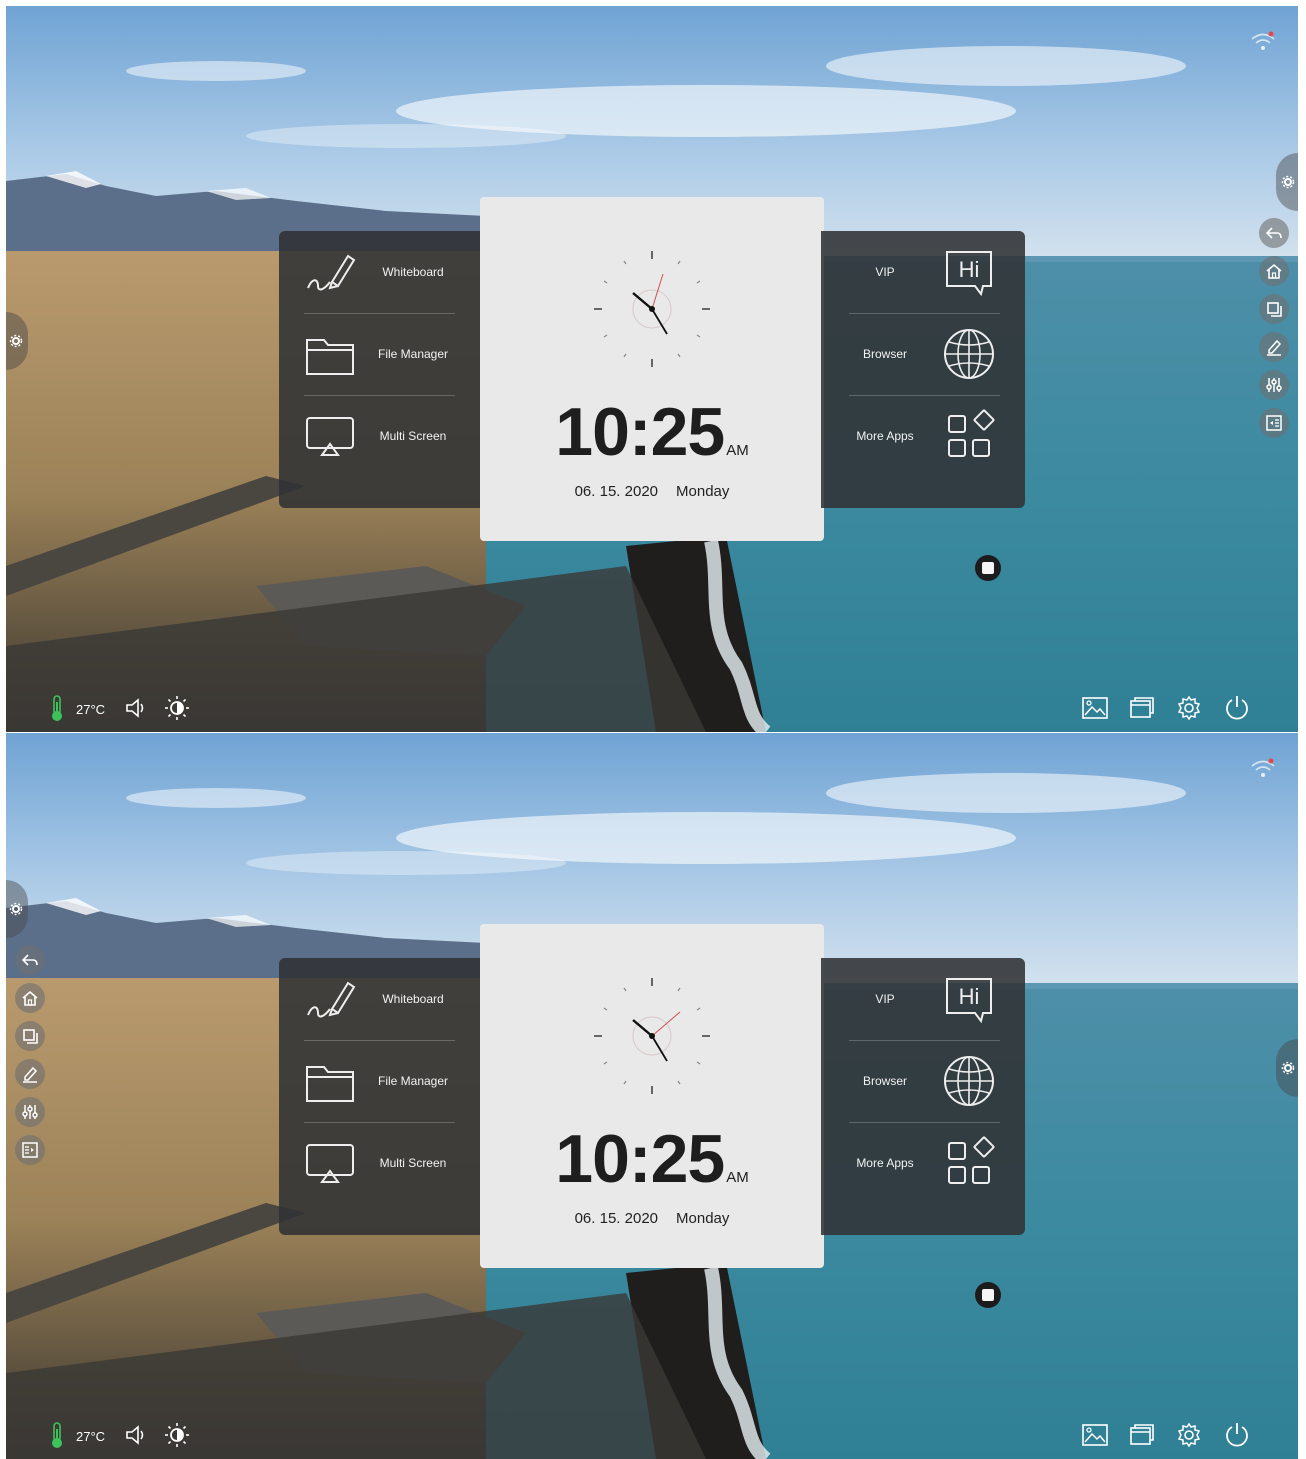 The width and height of the screenshot is (1306, 1459). Describe the element at coordinates (413, 999) in the screenshot. I see `whiteboard-label: Whiteboard` at that location.